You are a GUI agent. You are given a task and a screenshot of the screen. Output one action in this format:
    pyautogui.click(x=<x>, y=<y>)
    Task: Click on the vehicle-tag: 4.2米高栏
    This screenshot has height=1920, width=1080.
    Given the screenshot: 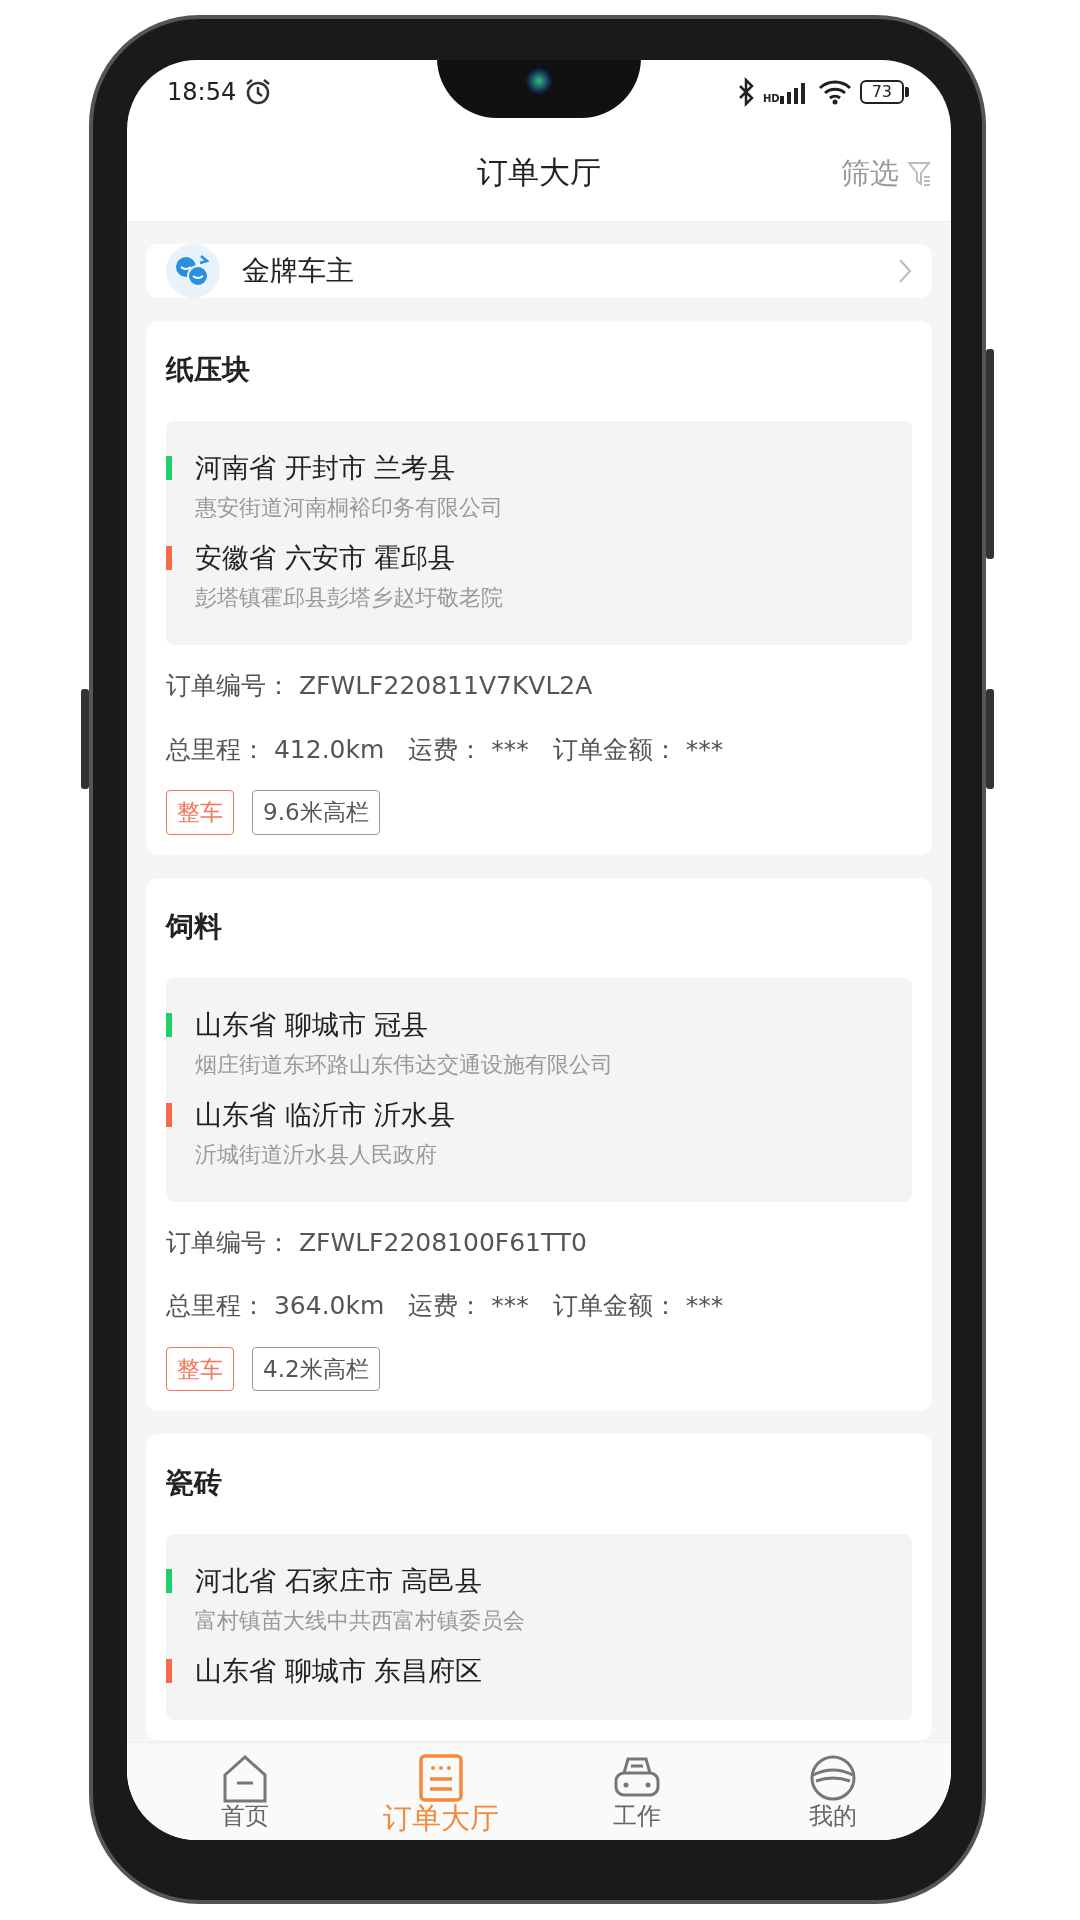 What is the action you would take?
    pyautogui.click(x=316, y=1368)
    